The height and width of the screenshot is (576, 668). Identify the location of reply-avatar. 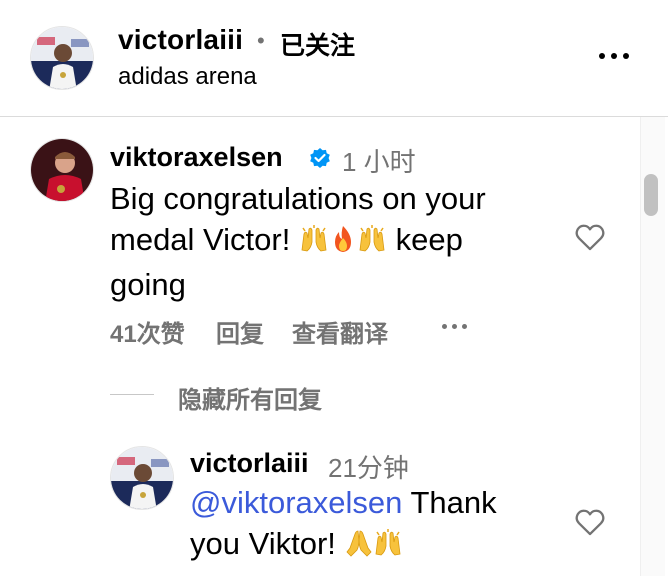
(142, 478).